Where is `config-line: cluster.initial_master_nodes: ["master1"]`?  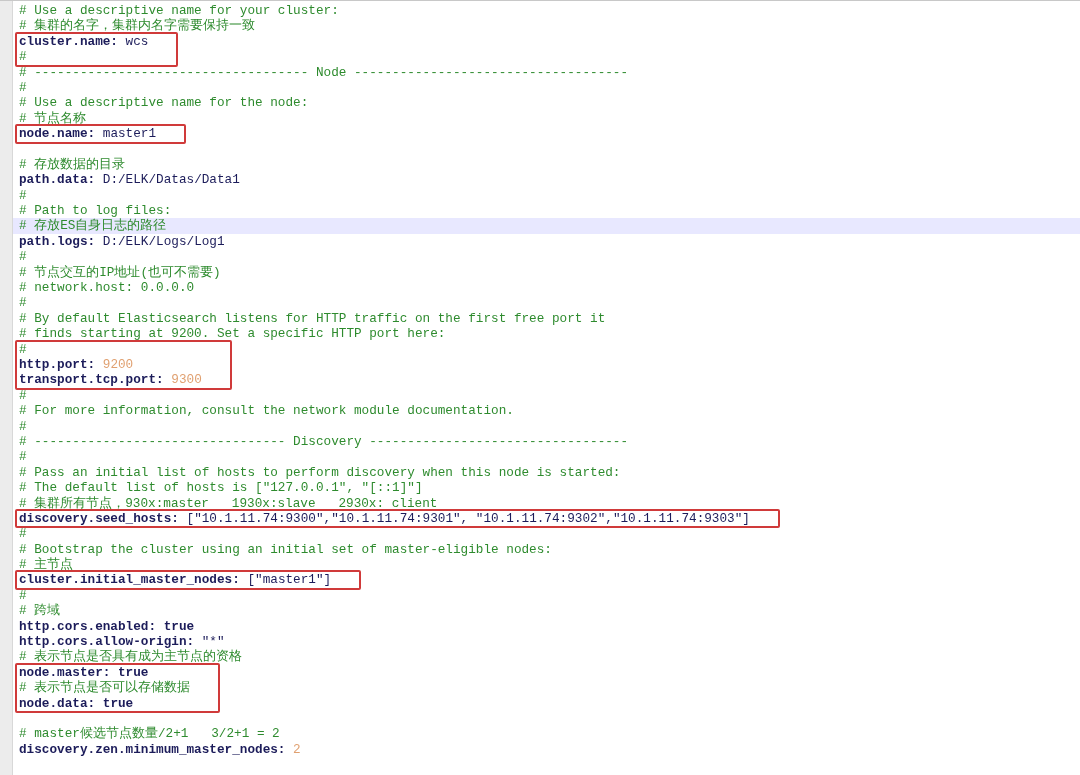
config-line: cluster.initial_master_nodes: ["master1"] is located at coordinates (175, 580).